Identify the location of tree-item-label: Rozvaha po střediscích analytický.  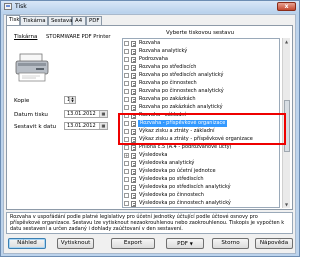
(181, 75).